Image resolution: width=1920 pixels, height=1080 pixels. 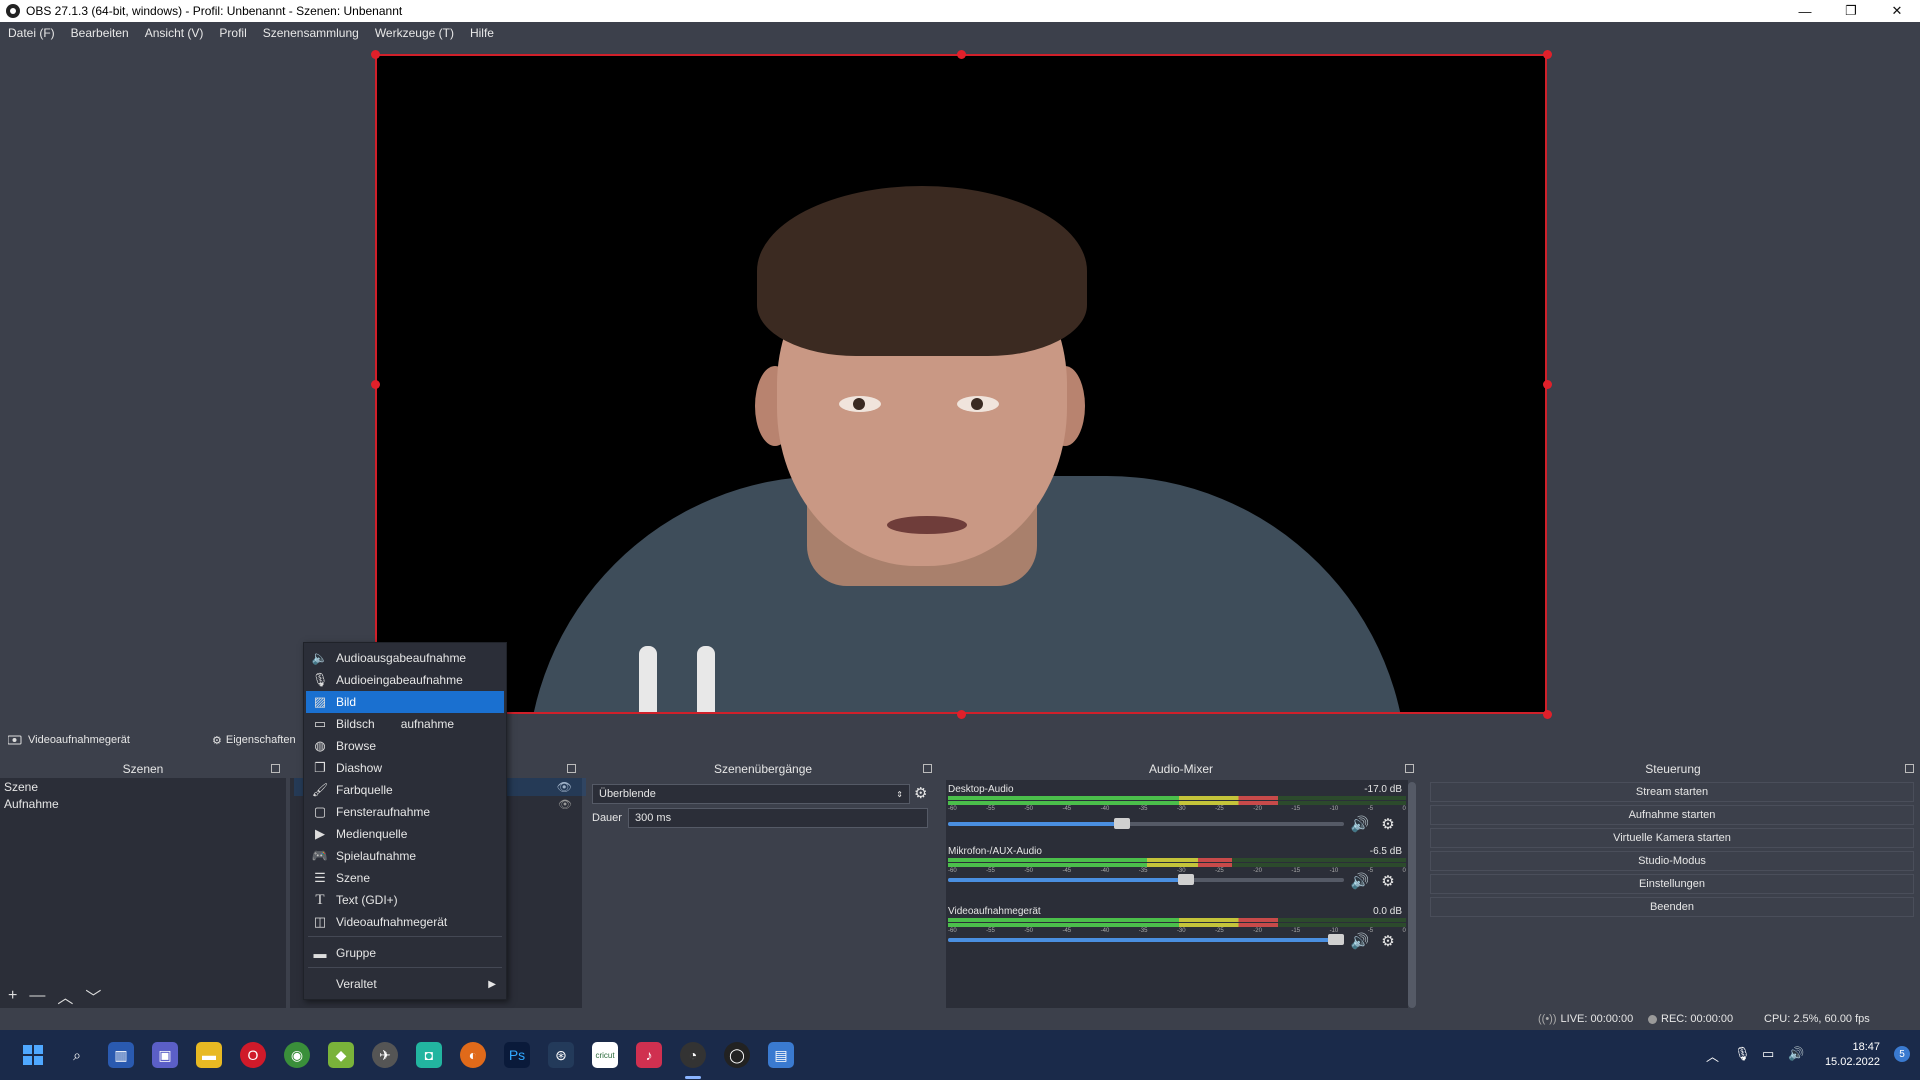 I want to click on music-app-icon: ♪, so click(x=649, y=1055).